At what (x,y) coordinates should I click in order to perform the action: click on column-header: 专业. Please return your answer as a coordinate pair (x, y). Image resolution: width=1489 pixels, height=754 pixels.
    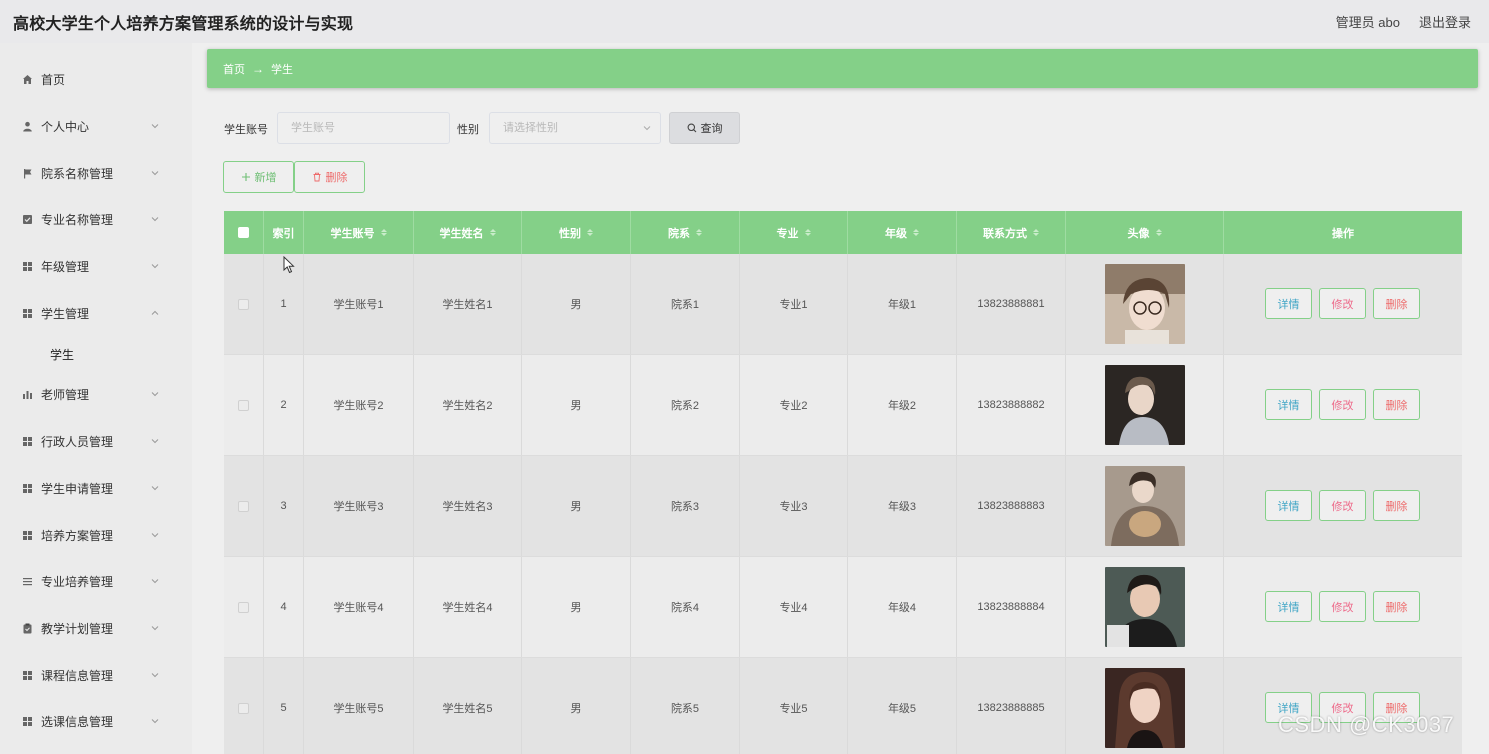
    Looking at the image, I should click on (794, 232).